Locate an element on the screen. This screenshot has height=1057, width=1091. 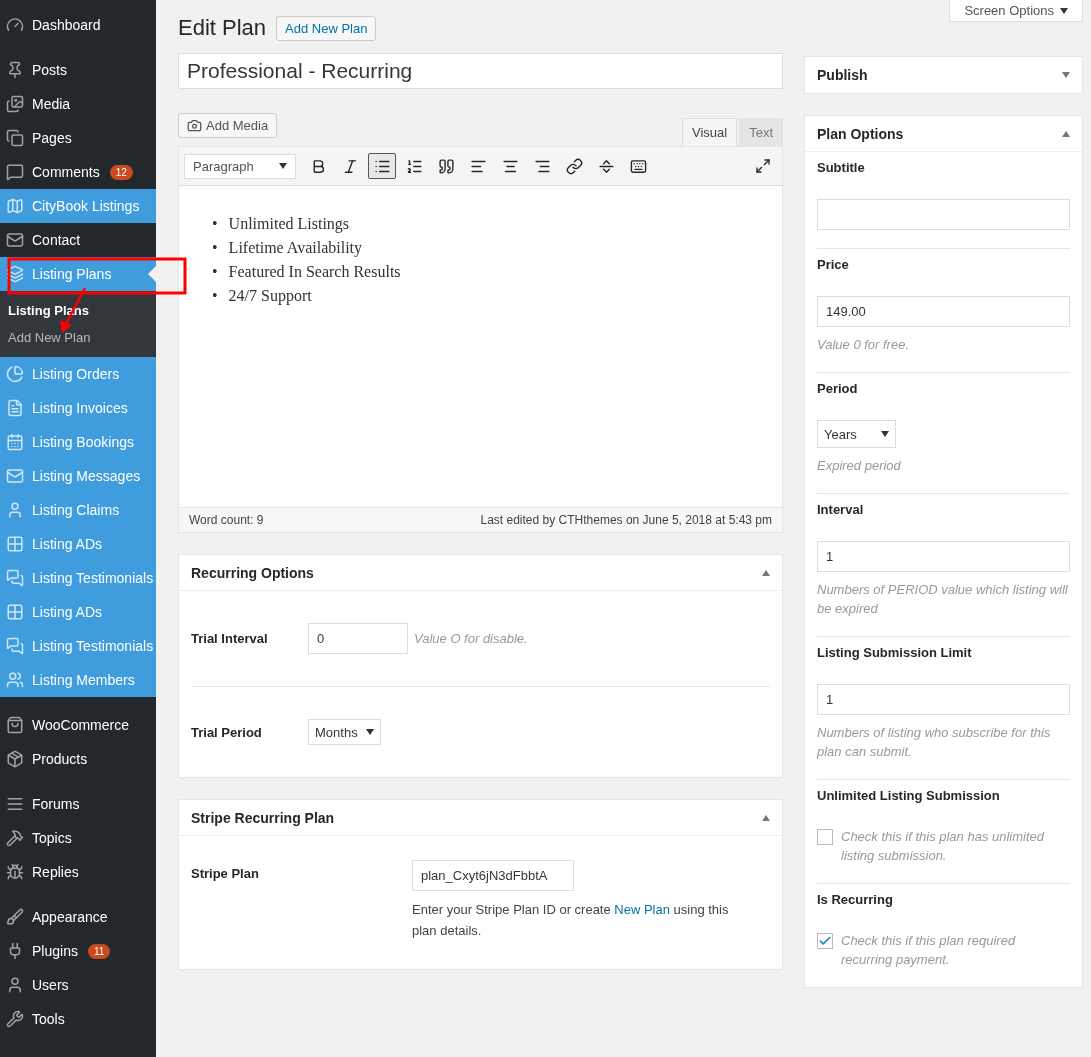
page-title: Edit Plan is located at coordinates (222, 28).